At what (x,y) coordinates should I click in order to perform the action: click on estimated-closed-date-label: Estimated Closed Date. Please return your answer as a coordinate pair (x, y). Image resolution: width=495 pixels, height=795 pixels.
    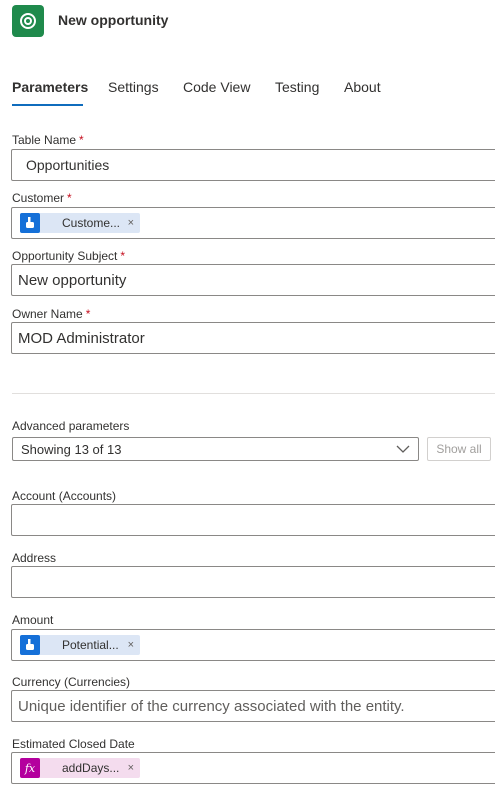
    Looking at the image, I should click on (73, 744).